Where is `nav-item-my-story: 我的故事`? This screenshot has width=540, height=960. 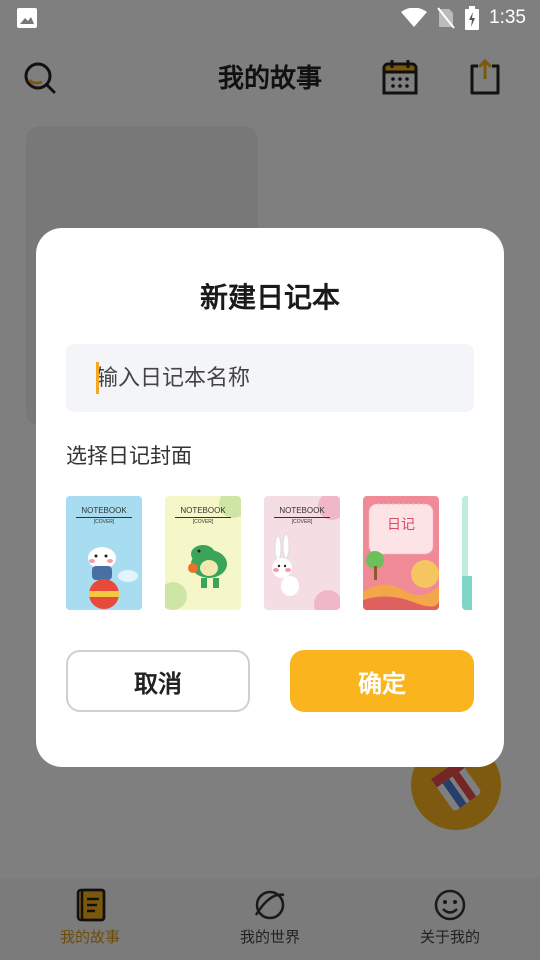 nav-item-my-story: 我的故事 is located at coordinates (90, 919).